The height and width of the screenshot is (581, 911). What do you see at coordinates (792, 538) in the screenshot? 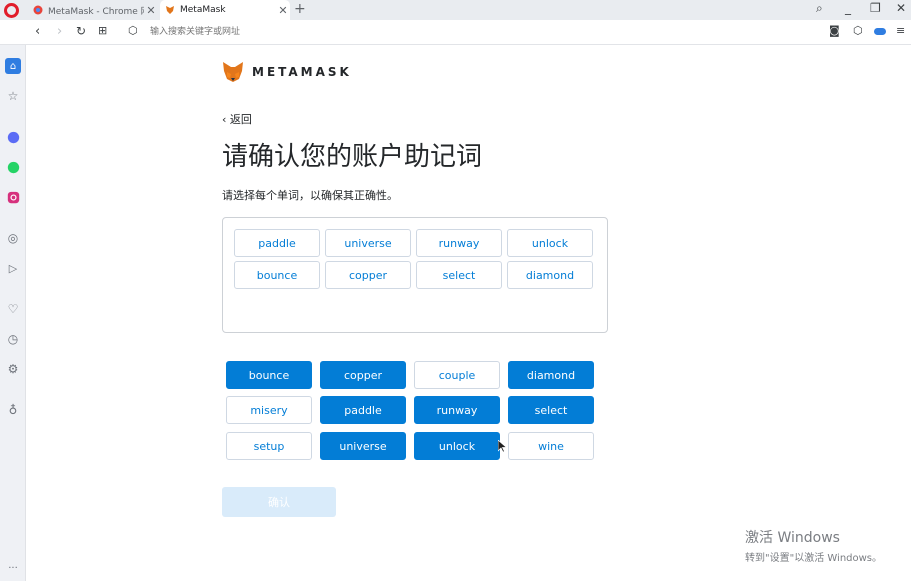
I see `watermark-title: 激活 Windows` at bounding box center [792, 538].